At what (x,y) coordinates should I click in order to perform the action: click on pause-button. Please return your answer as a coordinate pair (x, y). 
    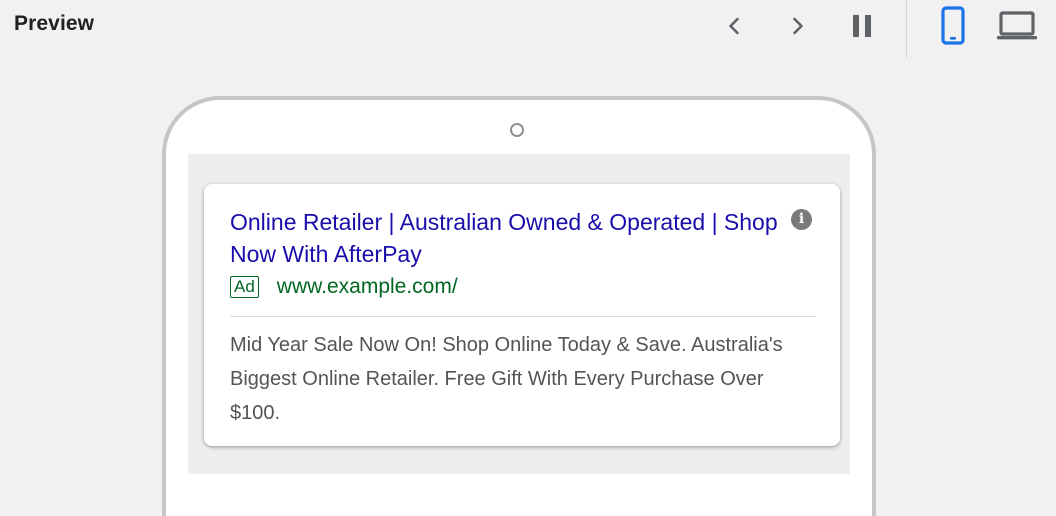
    Looking at the image, I should click on (862, 26).